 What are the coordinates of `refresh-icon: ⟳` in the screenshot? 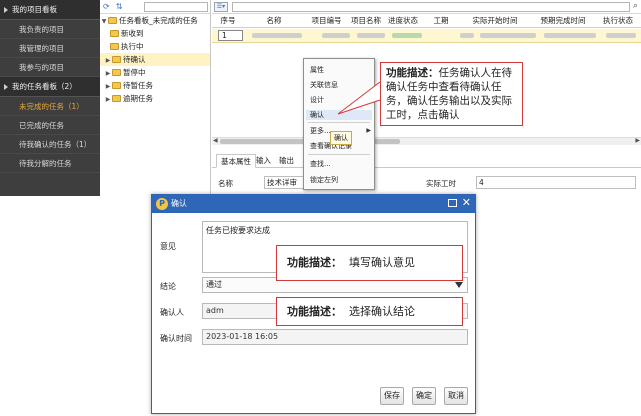 It's located at (106, 7).